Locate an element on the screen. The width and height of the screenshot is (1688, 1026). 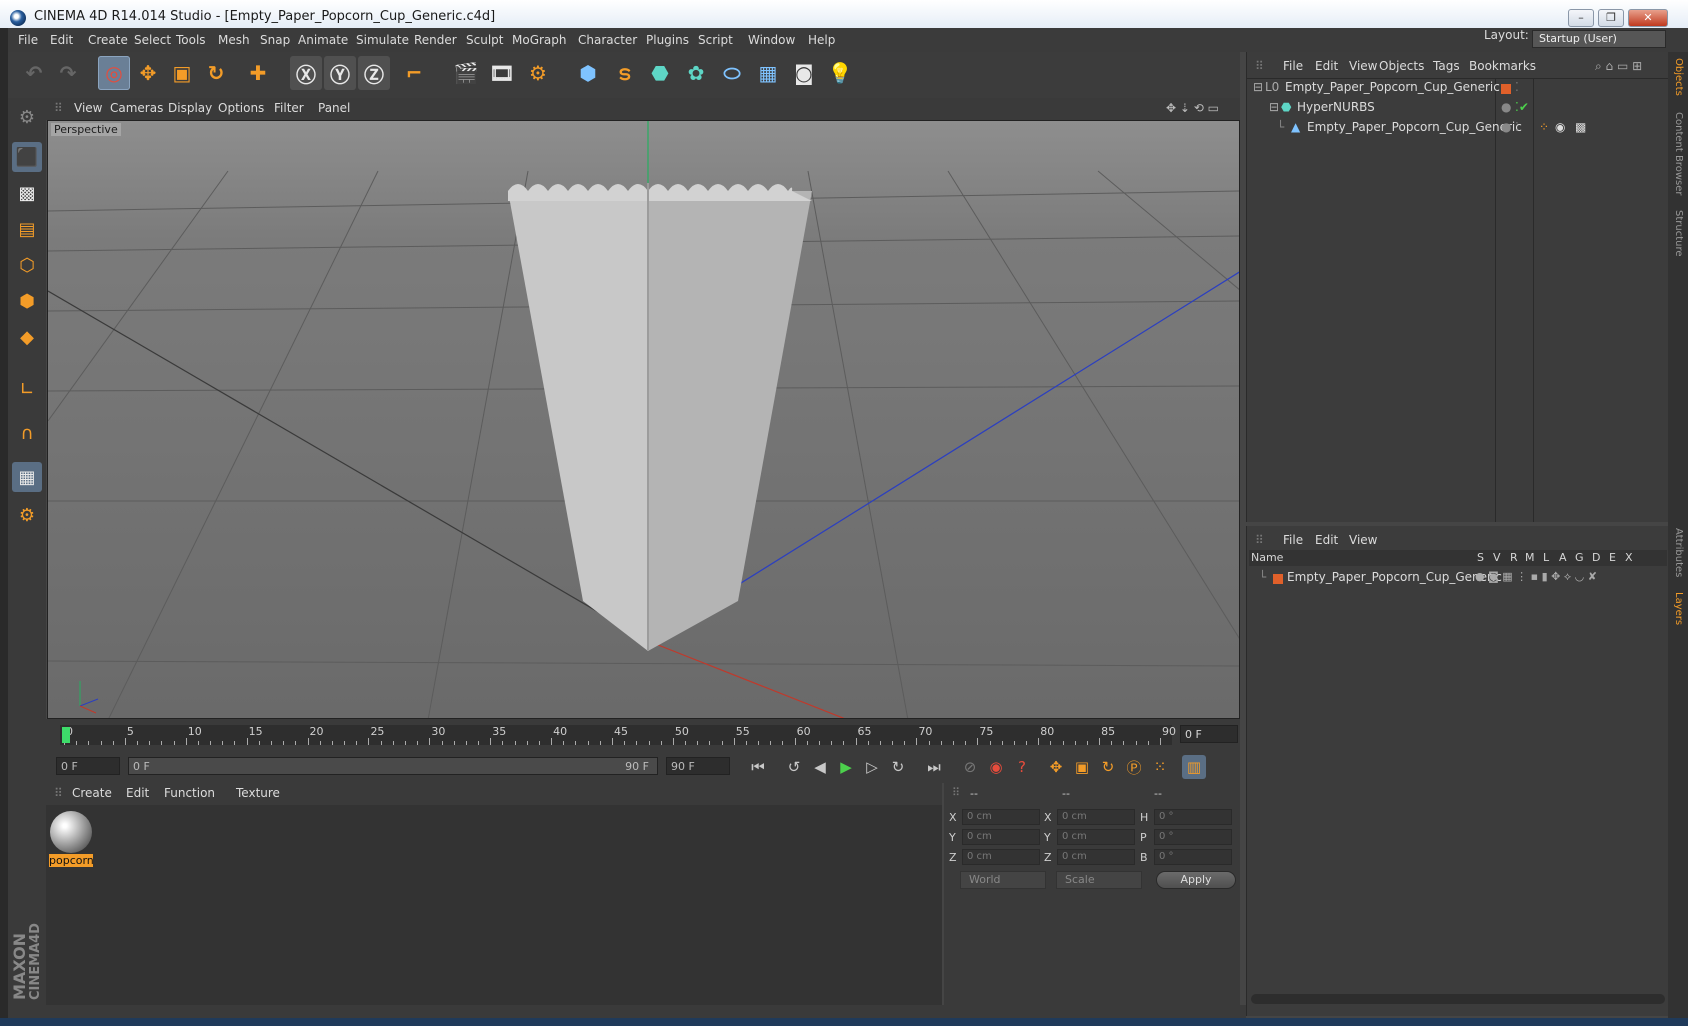
start-frame-field: 0 F is located at coordinates (88, 766).